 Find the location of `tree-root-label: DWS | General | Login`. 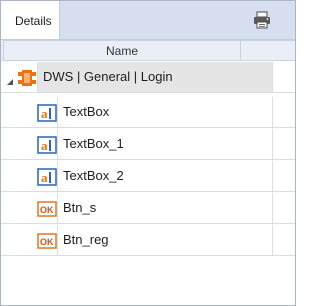

tree-root-label: DWS | General | Login is located at coordinates (108, 76).